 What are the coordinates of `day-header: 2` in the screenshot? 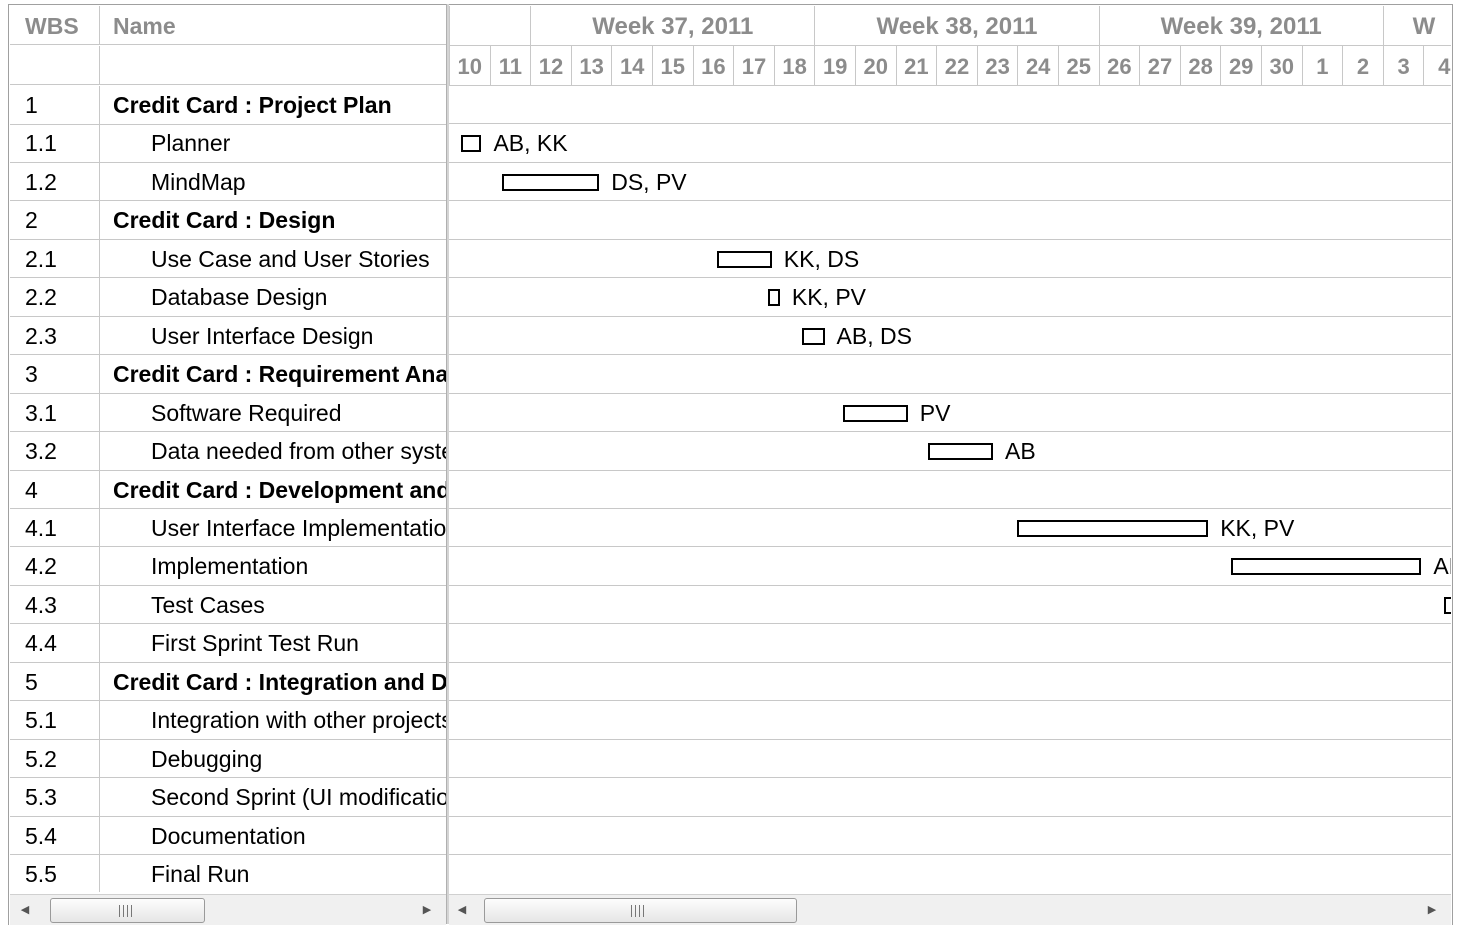 It's located at (1362, 65).